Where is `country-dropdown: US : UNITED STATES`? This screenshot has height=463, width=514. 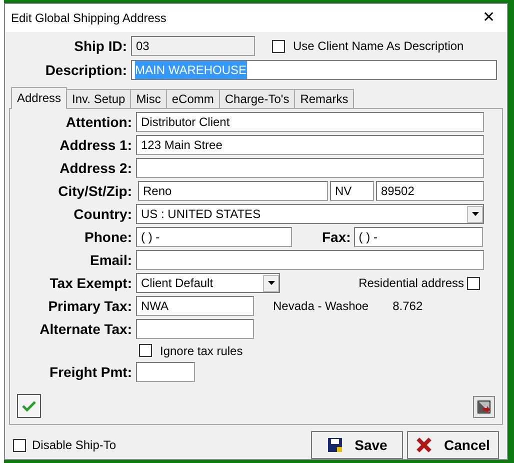
country-dropdown: US : UNITED STATES is located at coordinates (310, 214).